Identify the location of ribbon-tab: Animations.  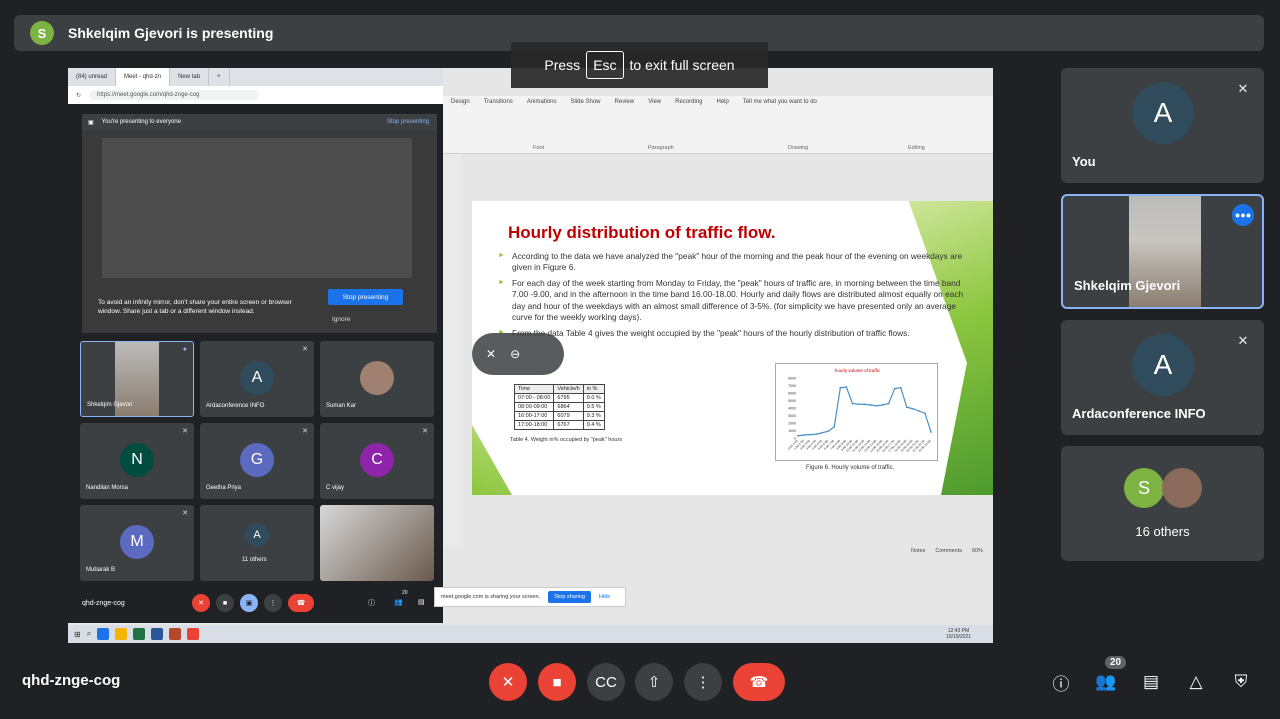
(542, 102).